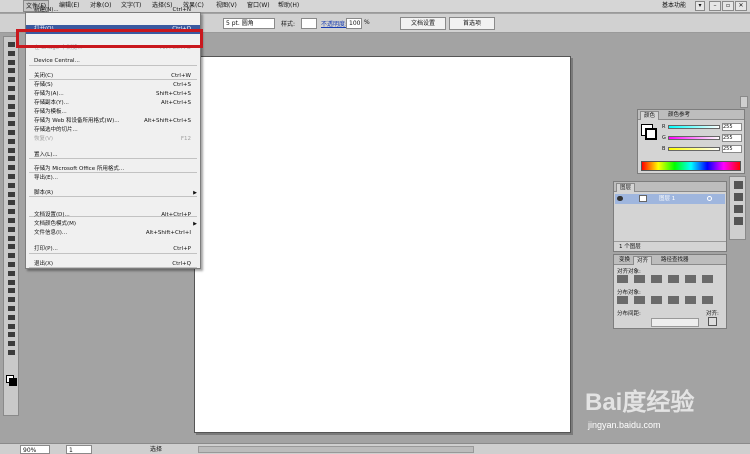 The width and height of the screenshot is (750, 454). I want to click on layer-row: 图层 1, so click(670, 199).